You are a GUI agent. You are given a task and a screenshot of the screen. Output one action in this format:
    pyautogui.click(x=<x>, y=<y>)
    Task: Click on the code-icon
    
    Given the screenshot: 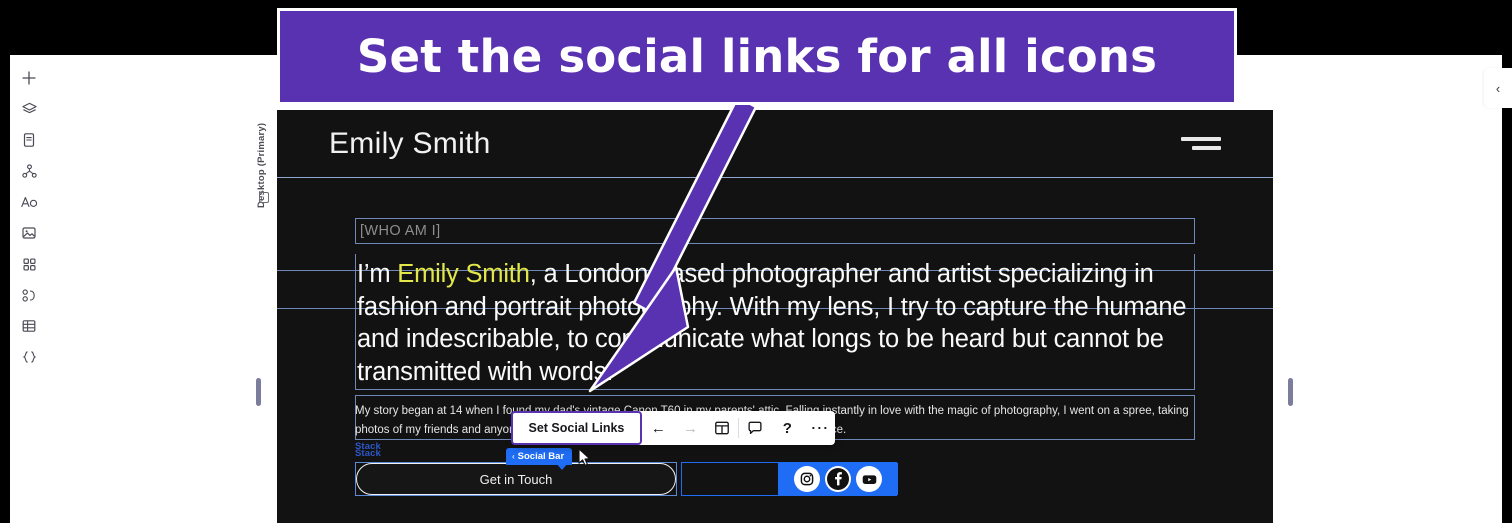 What is the action you would take?
    pyautogui.click(x=29, y=357)
    